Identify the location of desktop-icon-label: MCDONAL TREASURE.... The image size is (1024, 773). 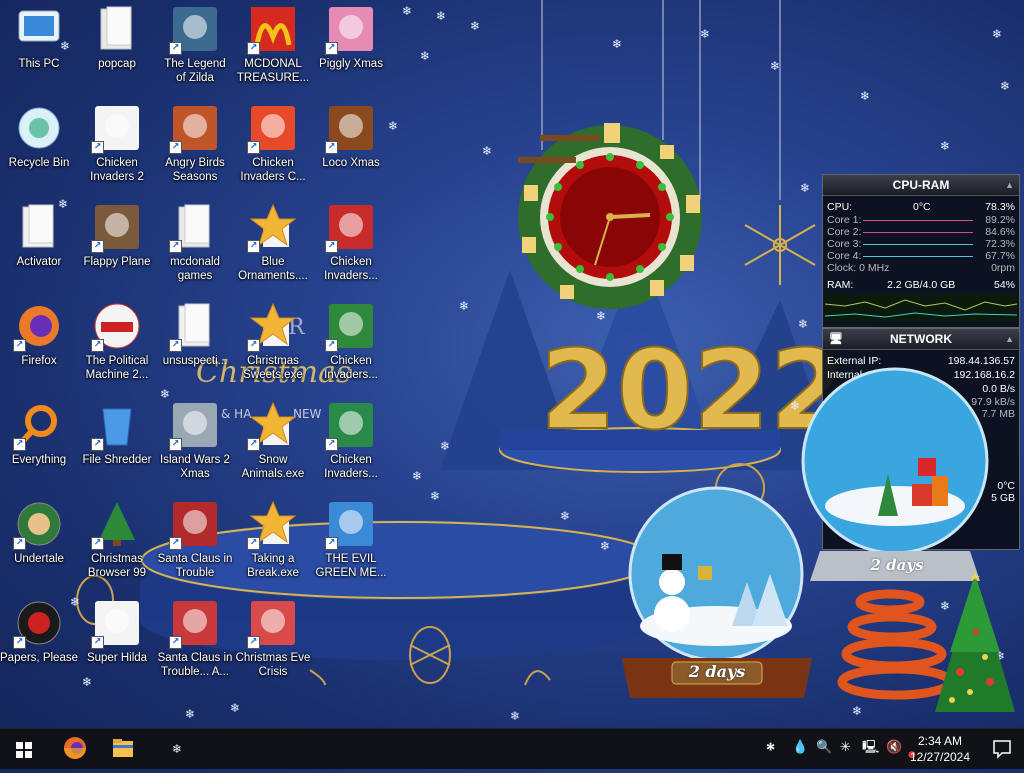
(273, 71).